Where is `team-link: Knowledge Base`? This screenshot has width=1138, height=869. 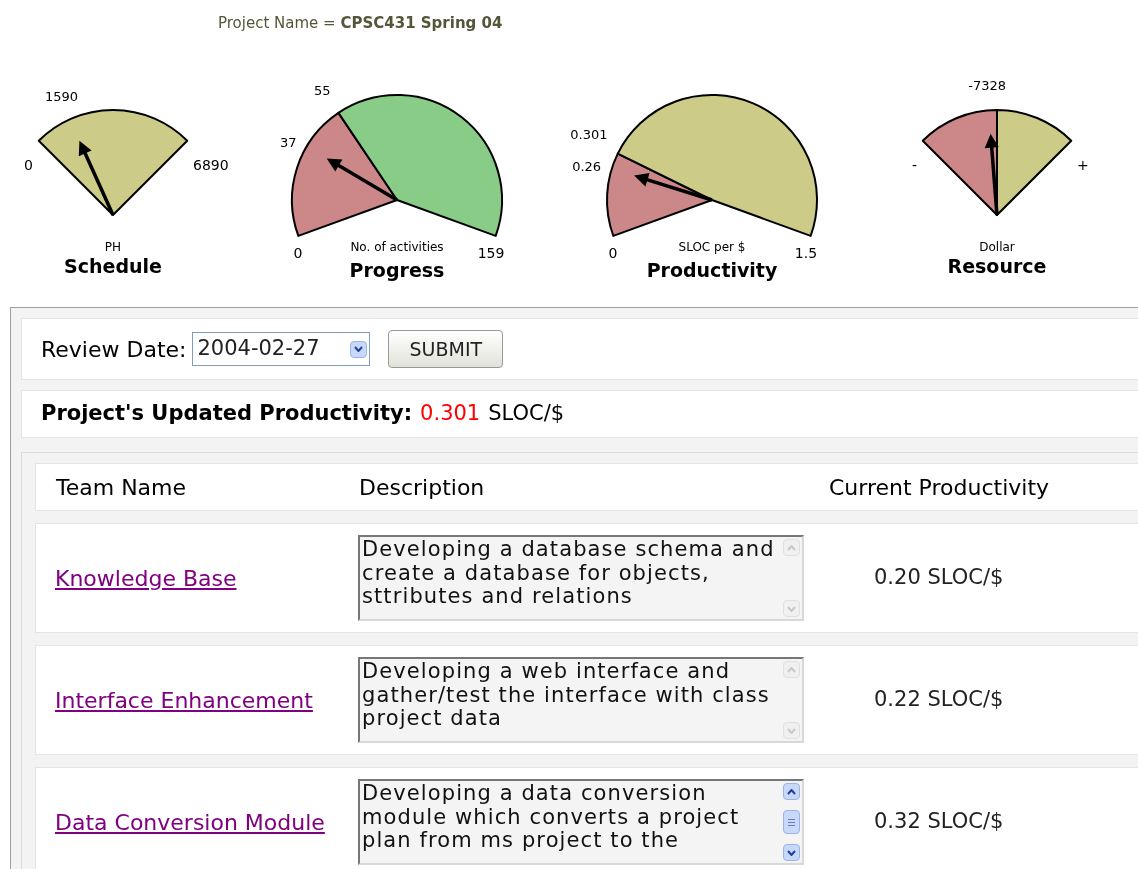 team-link: Knowledge Base is located at coordinates (146, 578).